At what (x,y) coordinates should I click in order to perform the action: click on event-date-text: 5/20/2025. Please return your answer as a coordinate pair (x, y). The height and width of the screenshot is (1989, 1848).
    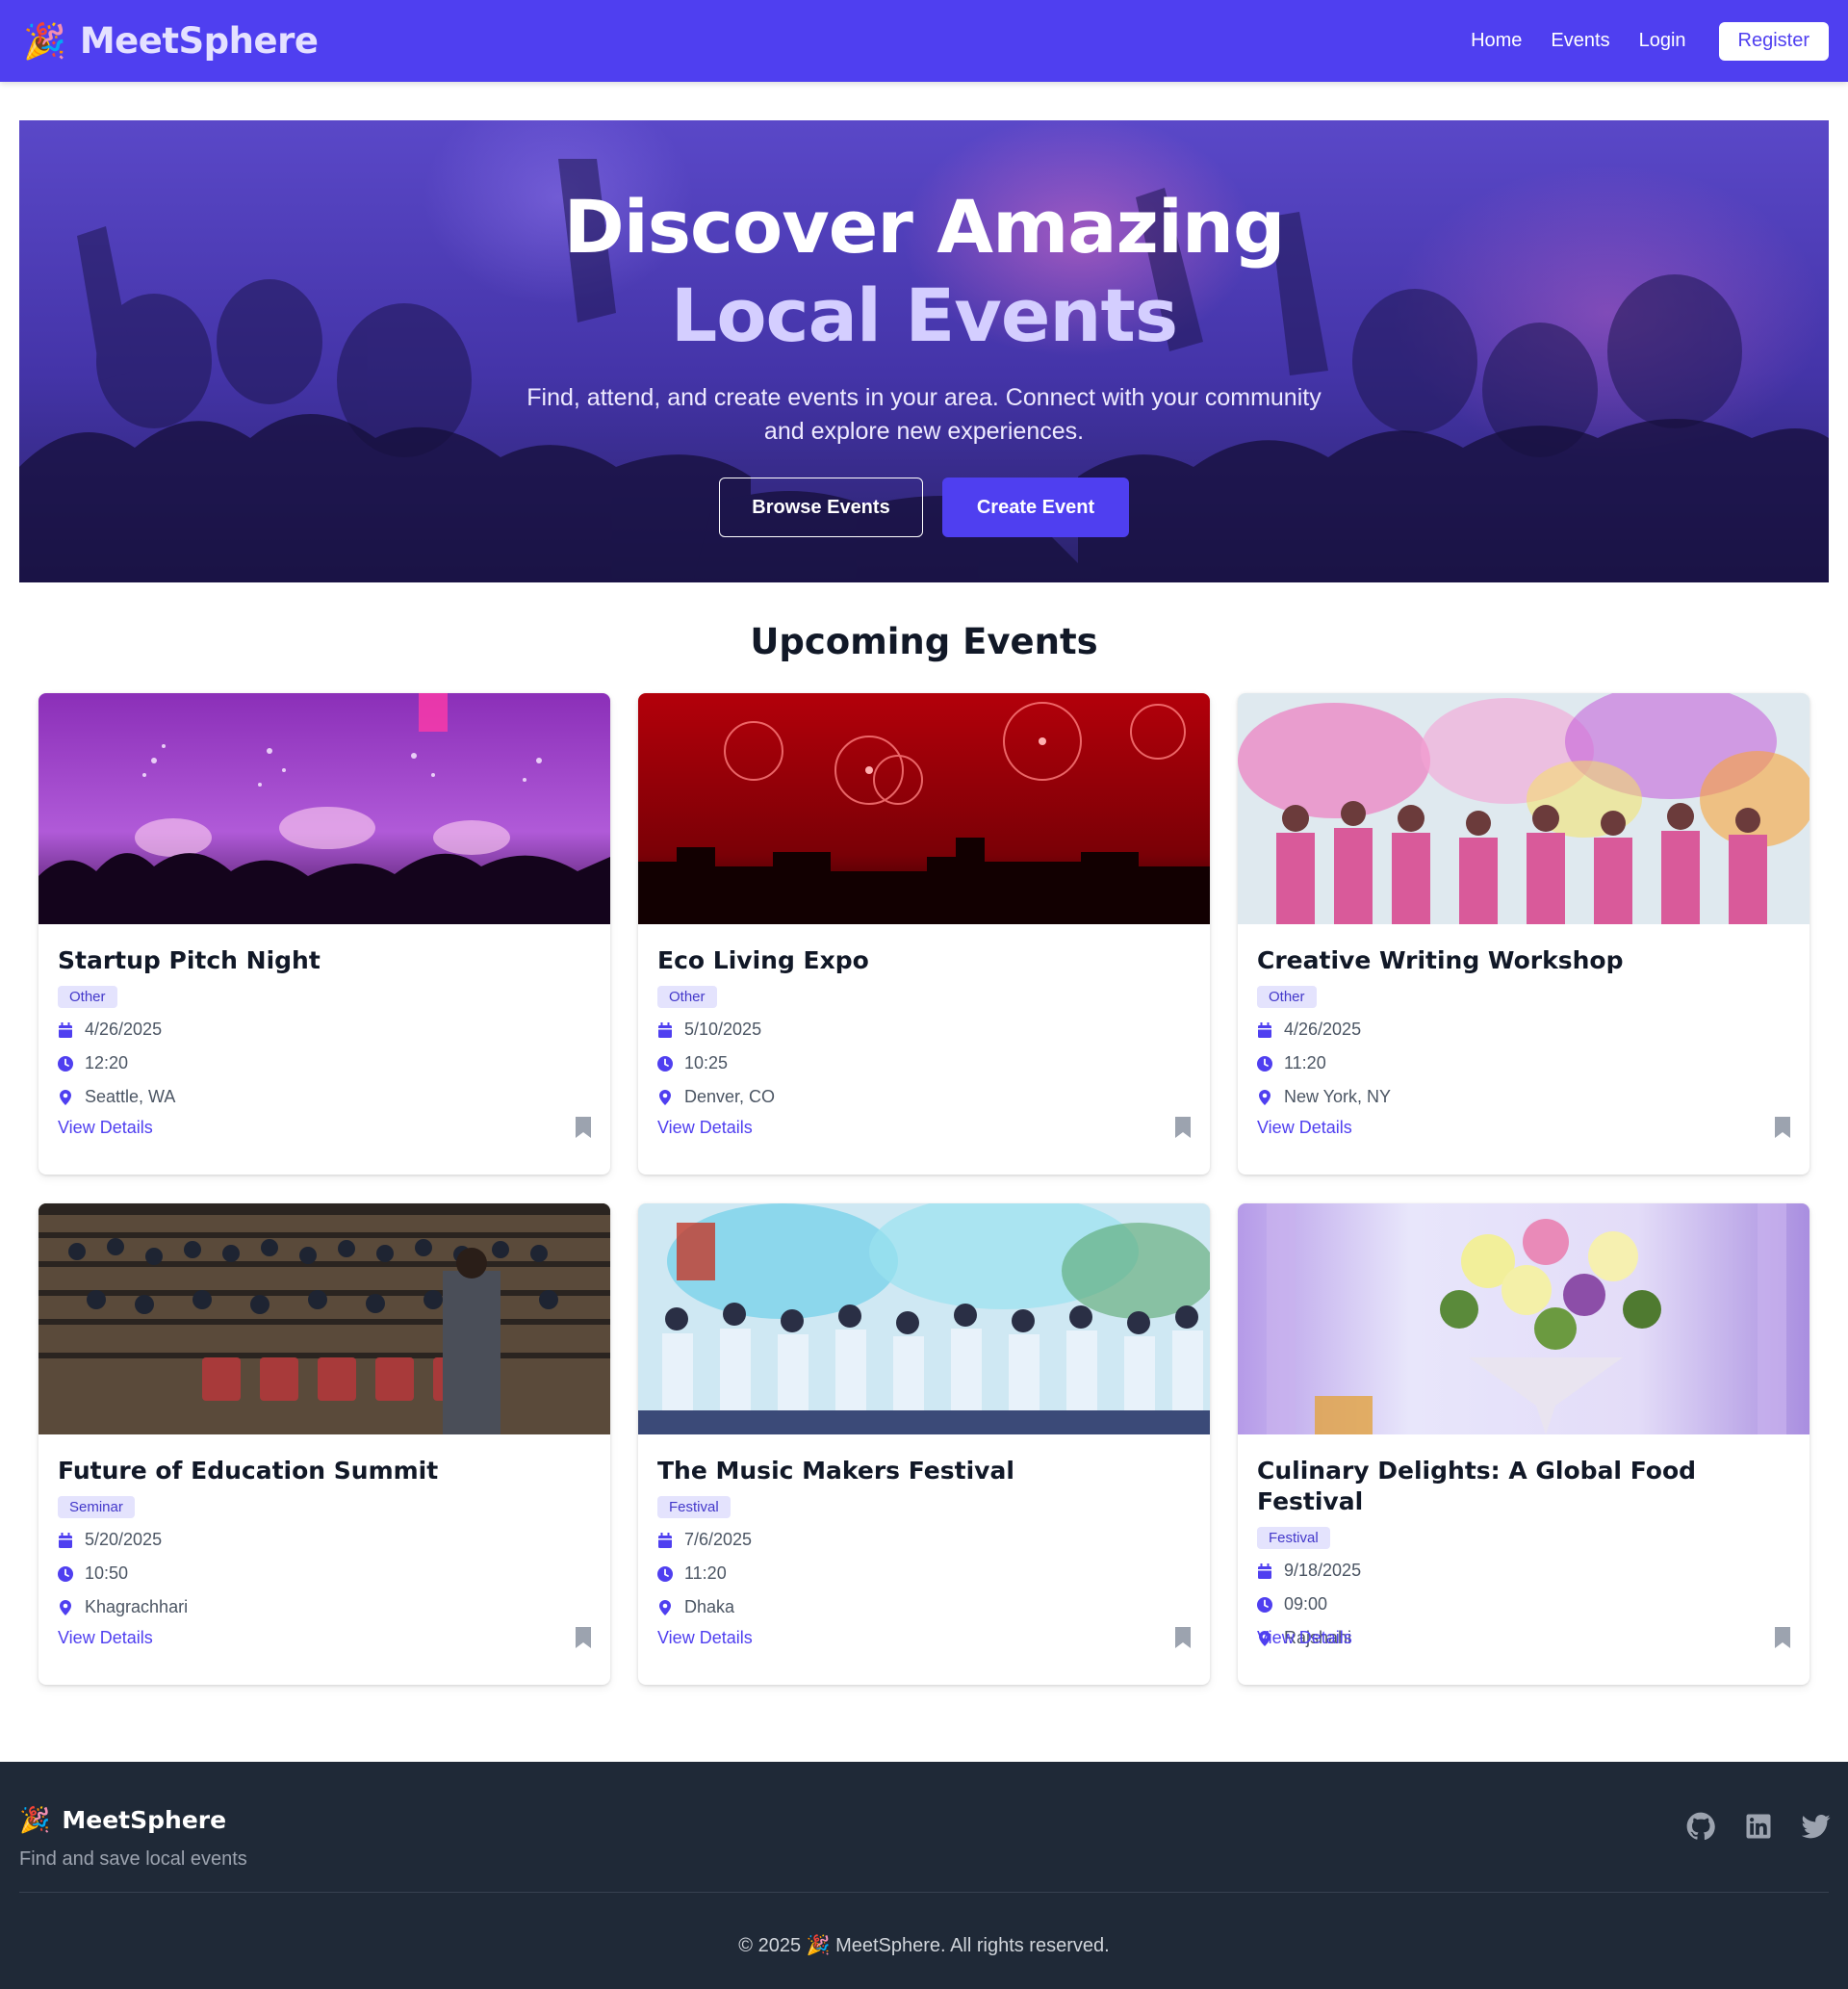
    Looking at the image, I should click on (124, 1540).